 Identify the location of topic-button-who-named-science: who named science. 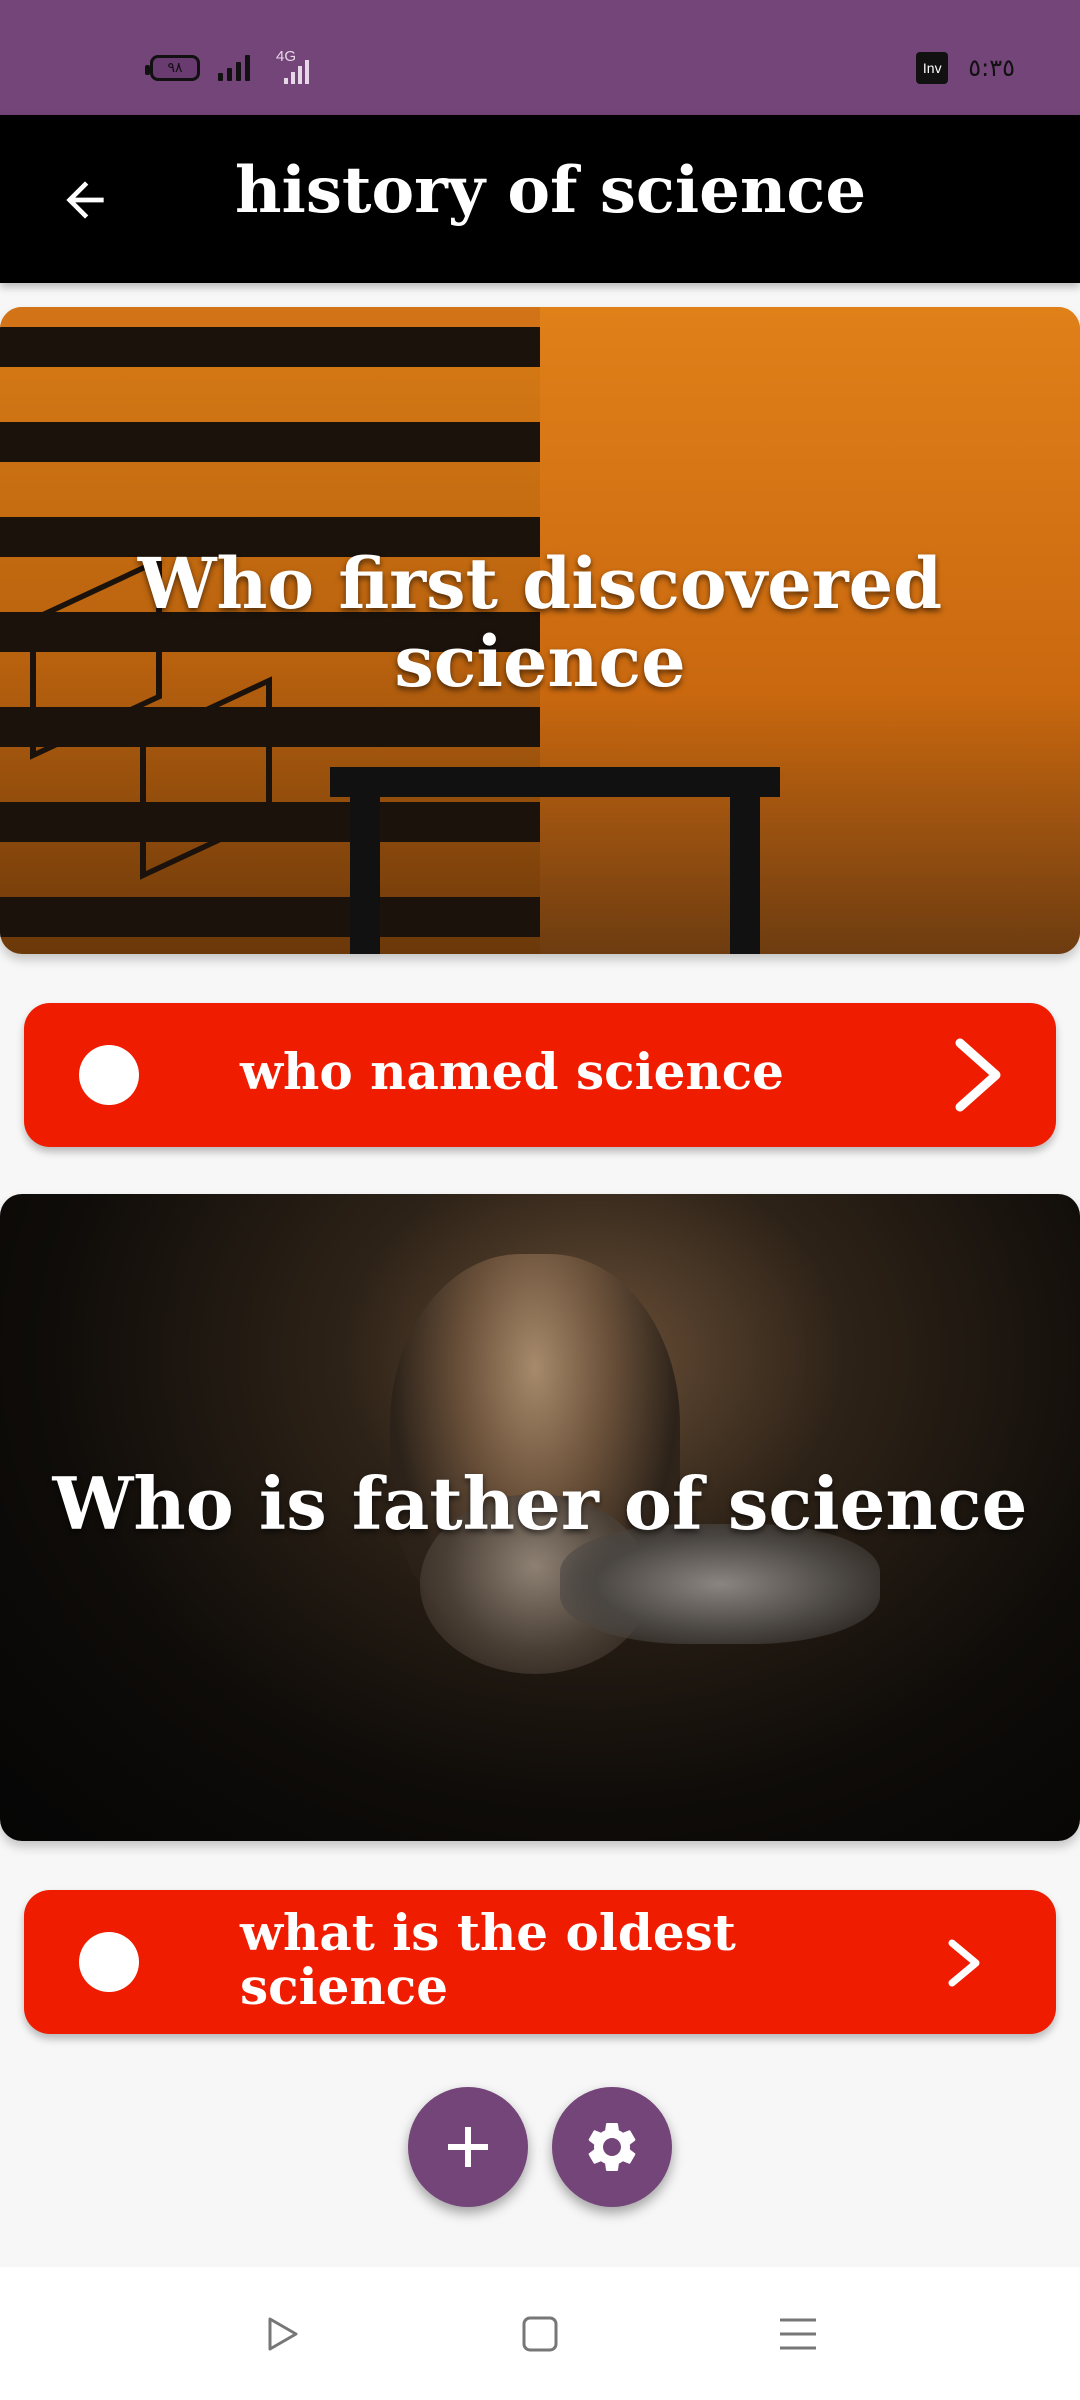
(540, 1075).